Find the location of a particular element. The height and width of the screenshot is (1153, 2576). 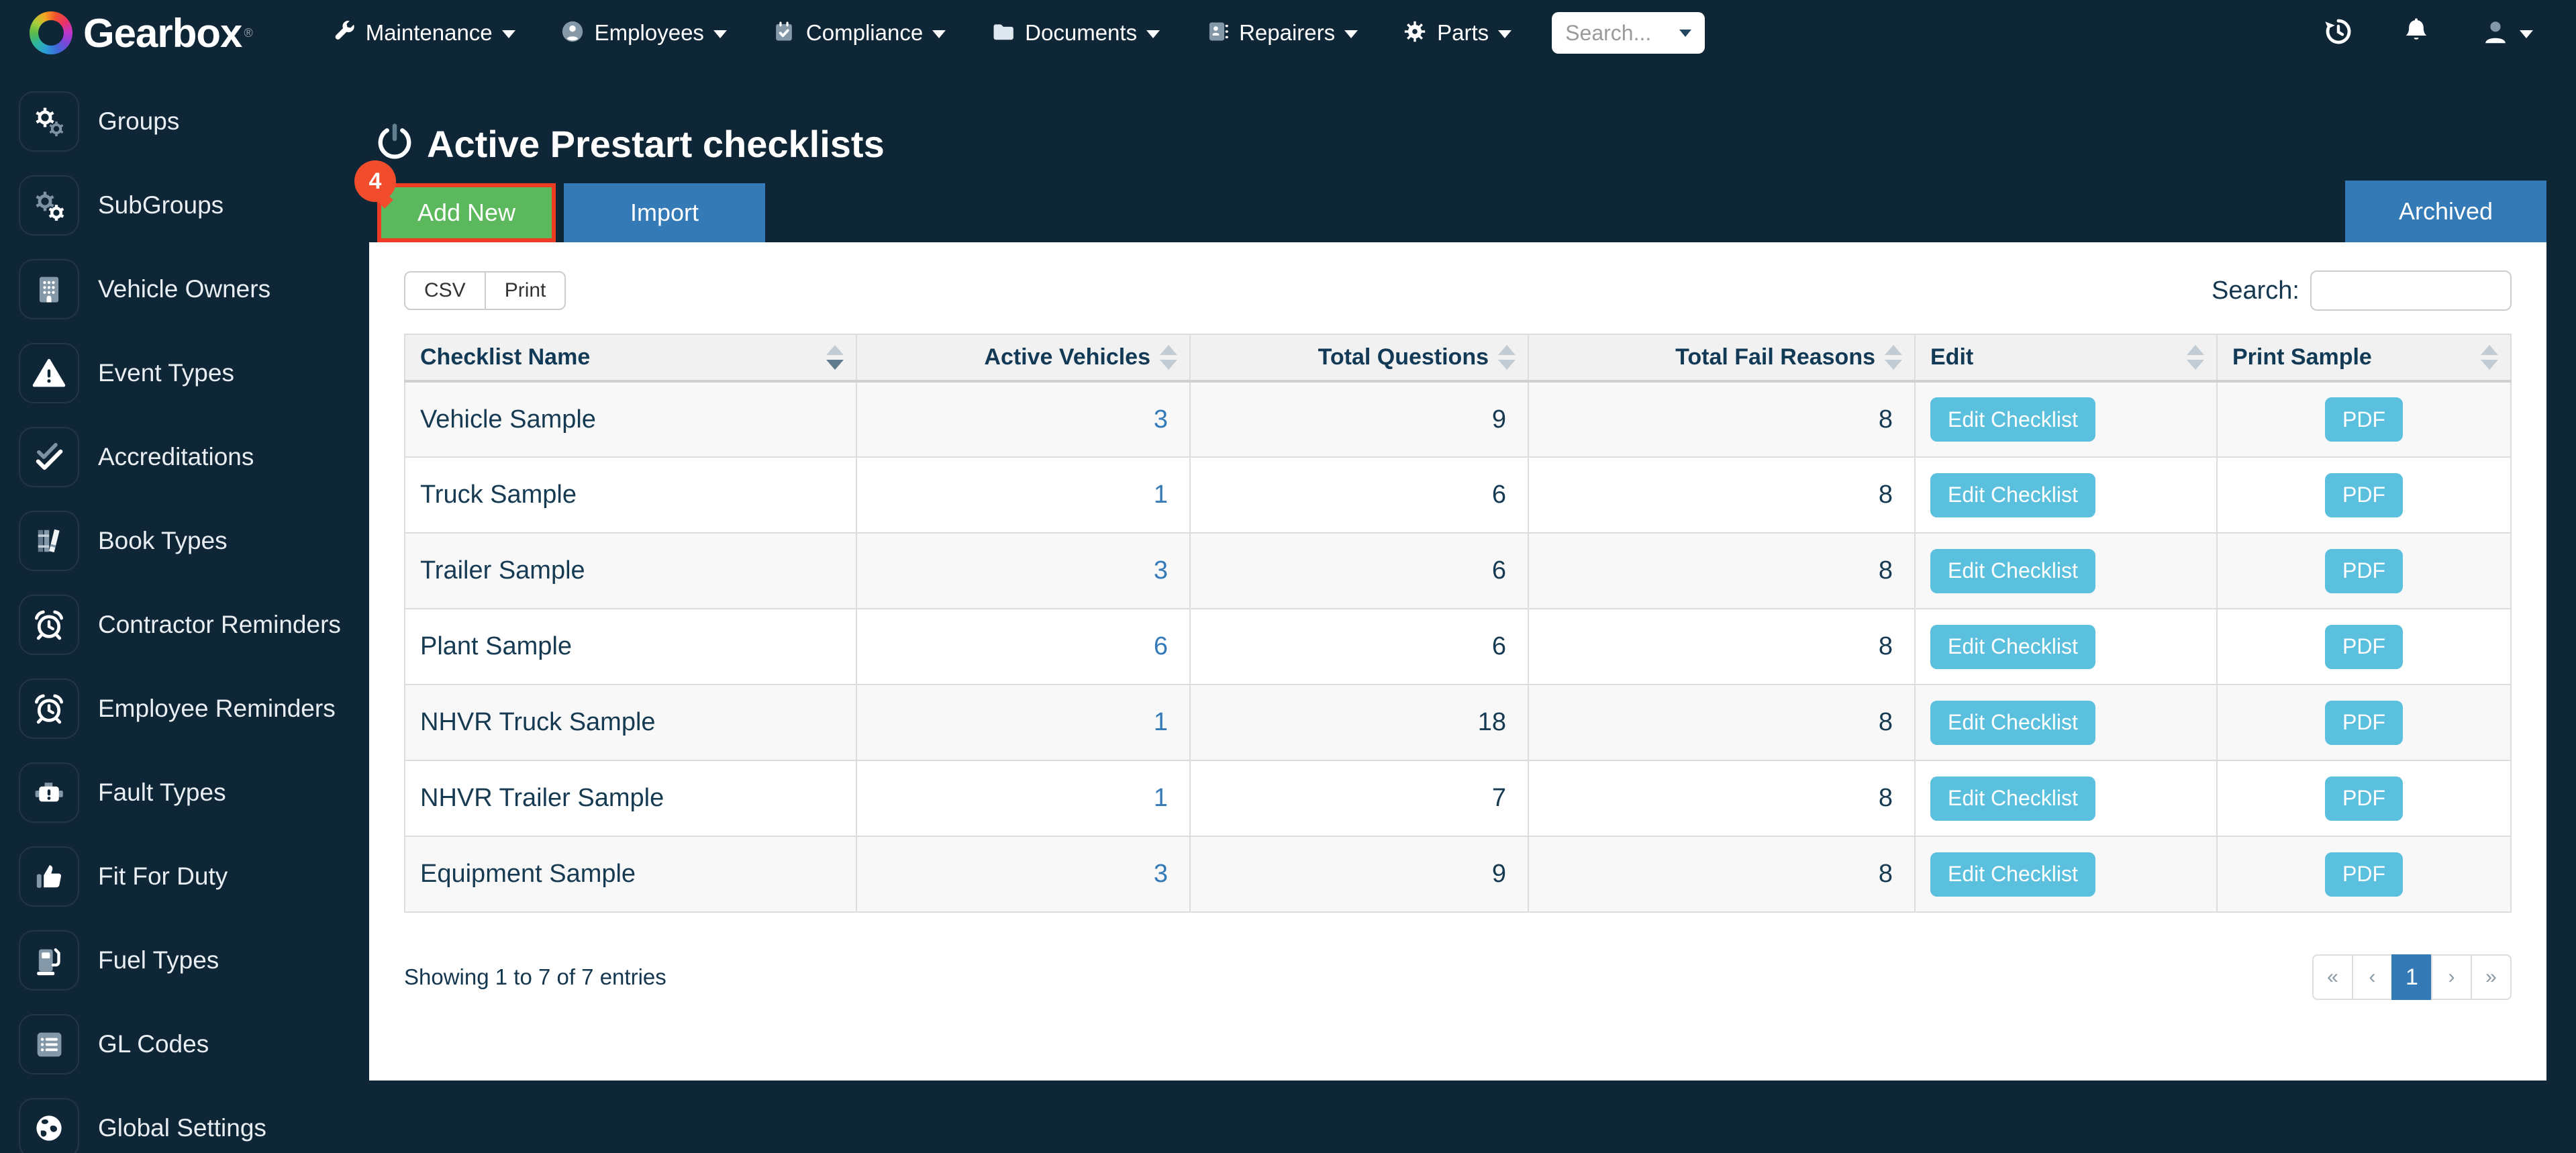

nav-item-parts: Parts is located at coordinates (1457, 33).